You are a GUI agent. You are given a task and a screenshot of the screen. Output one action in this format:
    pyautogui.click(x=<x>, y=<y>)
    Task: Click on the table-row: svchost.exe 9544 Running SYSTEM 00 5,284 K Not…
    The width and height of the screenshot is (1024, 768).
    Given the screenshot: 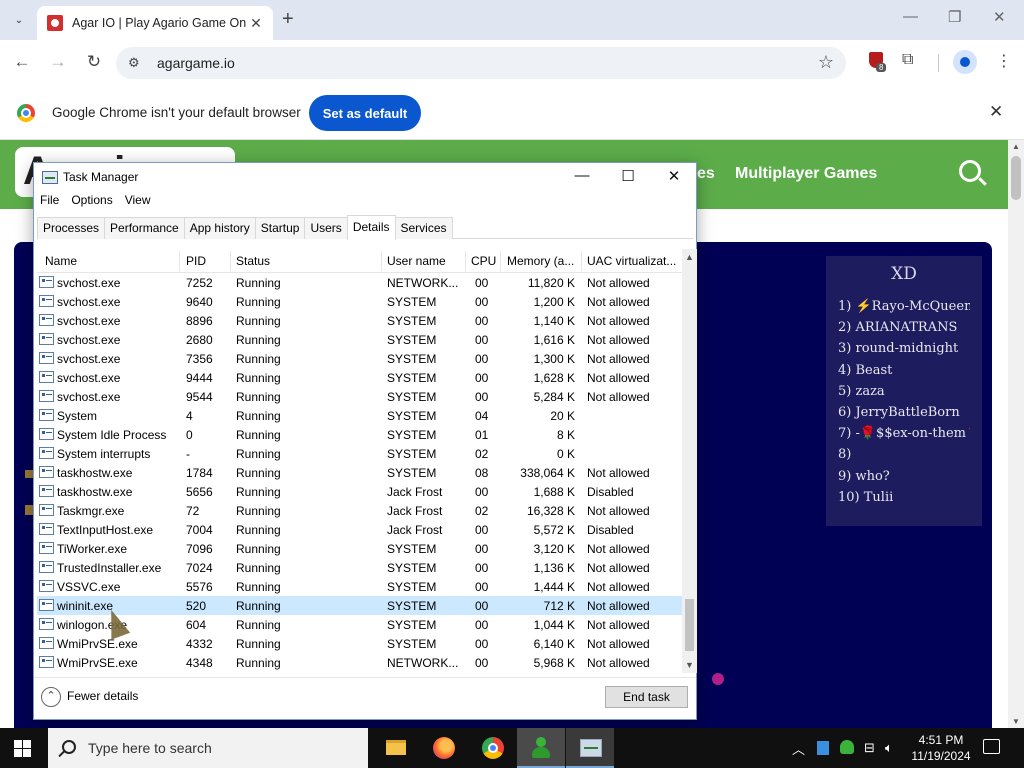 What is the action you would take?
    pyautogui.click(x=359, y=396)
    